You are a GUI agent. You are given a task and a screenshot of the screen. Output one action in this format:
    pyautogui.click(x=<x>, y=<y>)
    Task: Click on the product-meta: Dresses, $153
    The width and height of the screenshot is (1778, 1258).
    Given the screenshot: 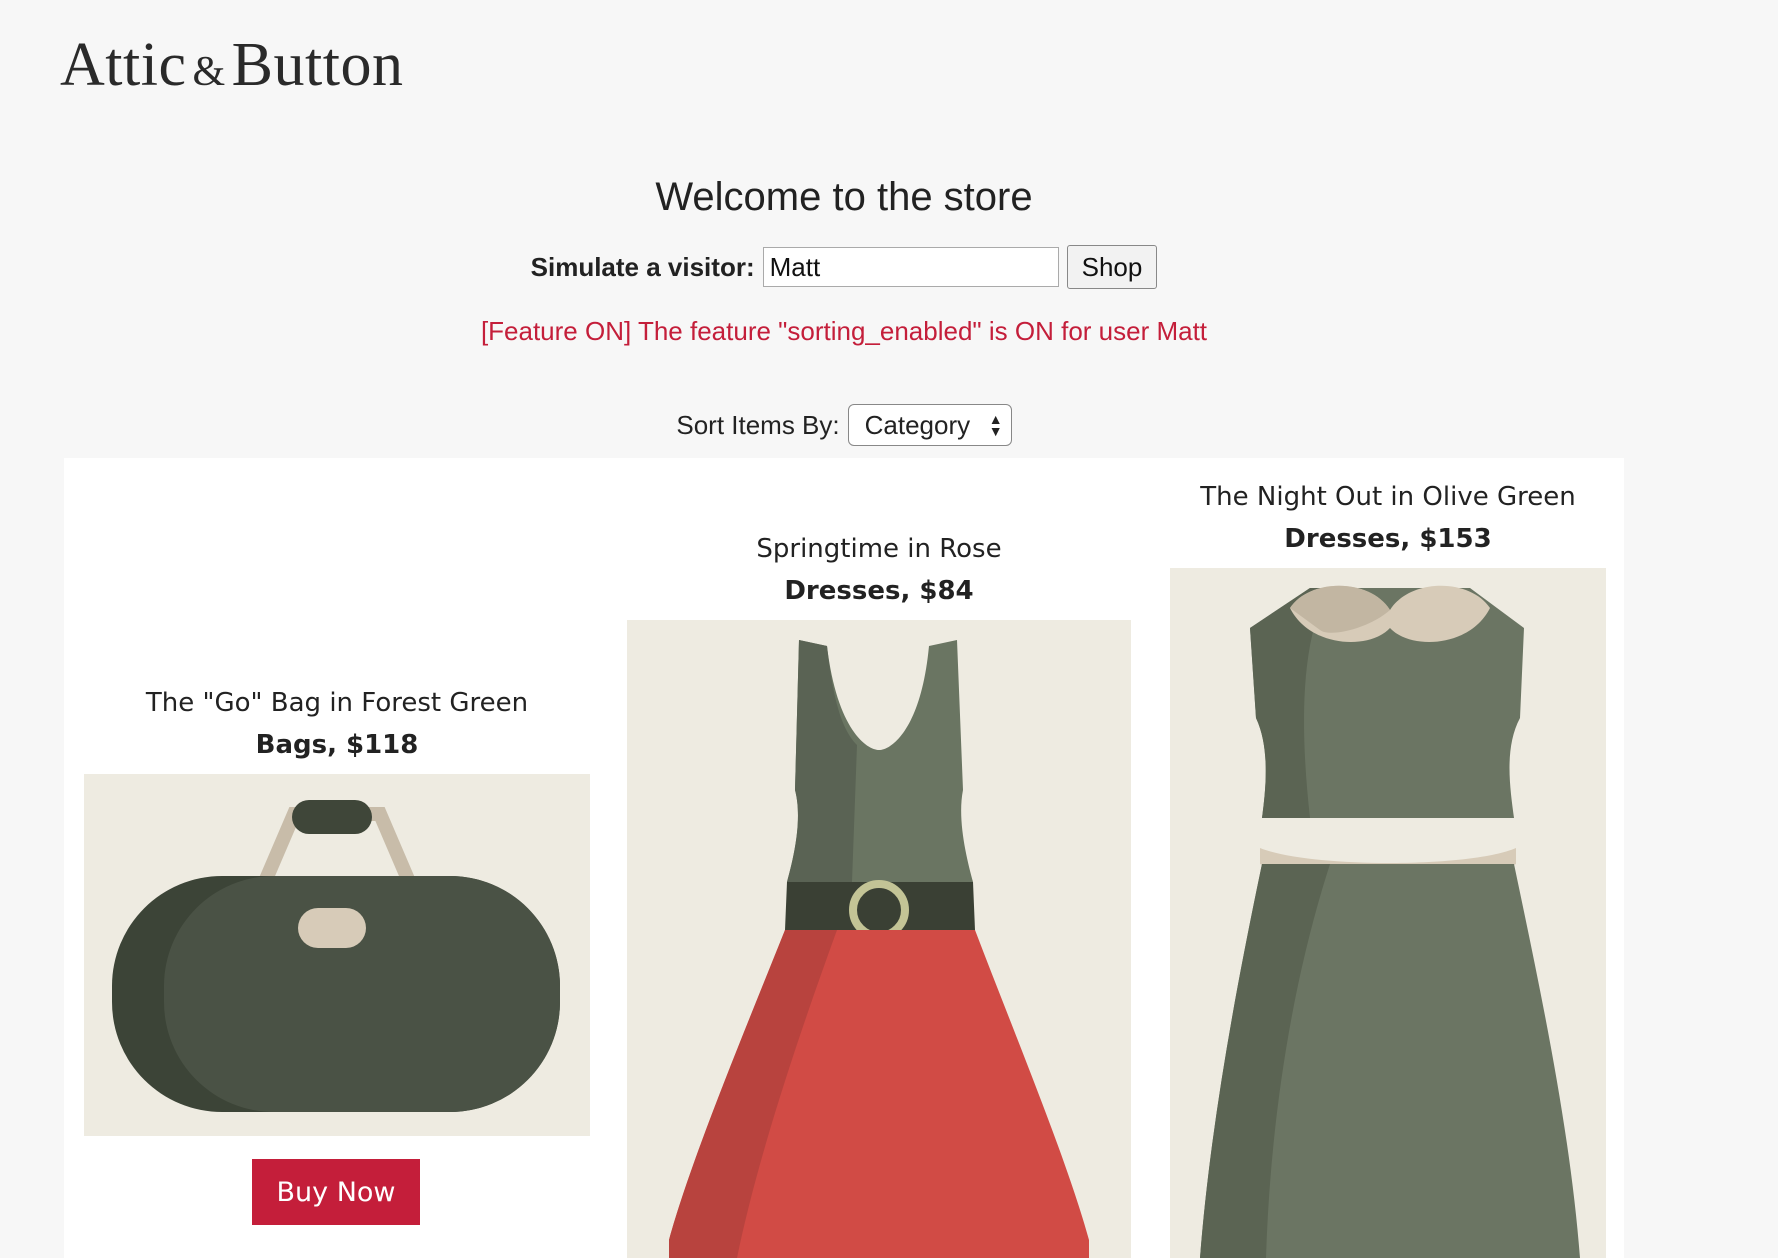 What is the action you would take?
    pyautogui.click(x=1388, y=539)
    